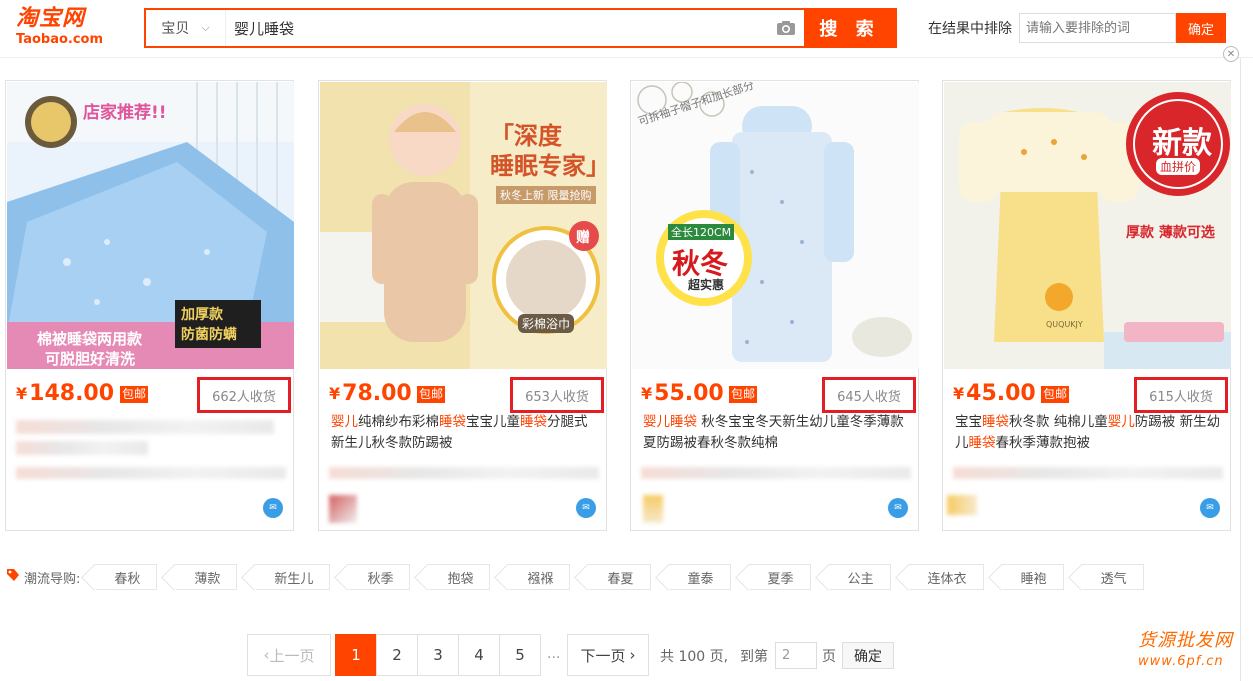  Describe the element at coordinates (775, 225) in the screenshot. I see `product-image-3: 可拆袖子帽子和加长部分 全长120CM 秋冬 超实惠` at that location.